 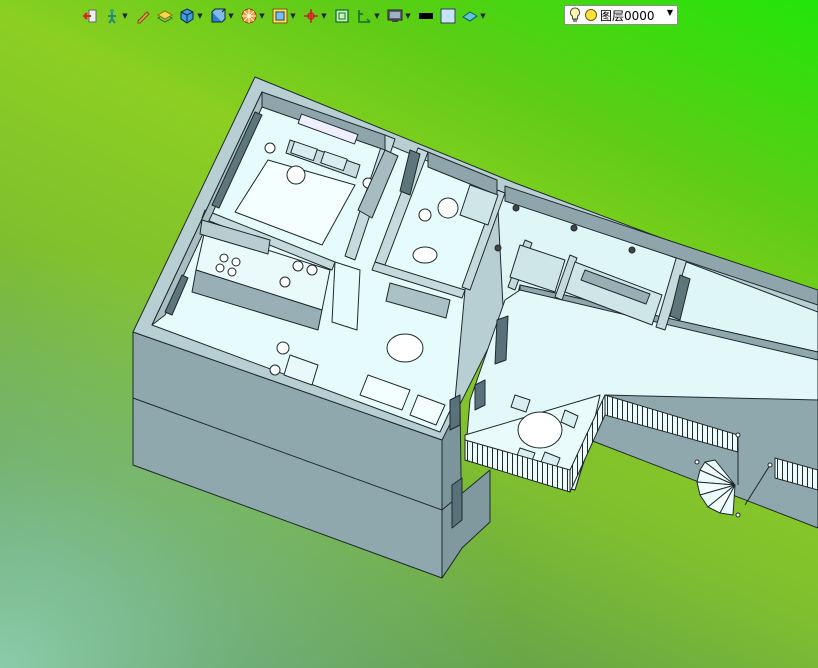 I want to click on pencil-button, so click(x=143, y=16).